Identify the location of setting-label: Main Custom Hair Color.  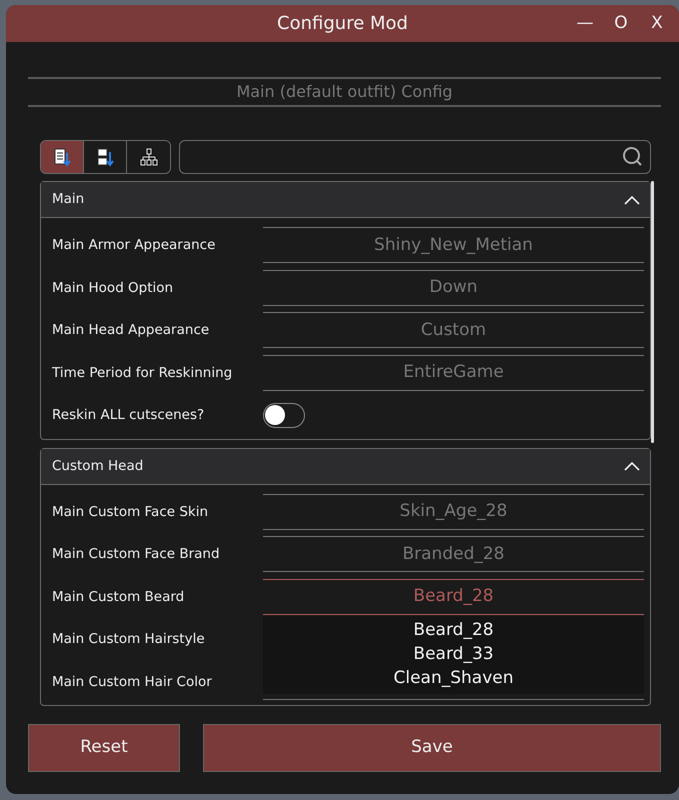
(132, 682).